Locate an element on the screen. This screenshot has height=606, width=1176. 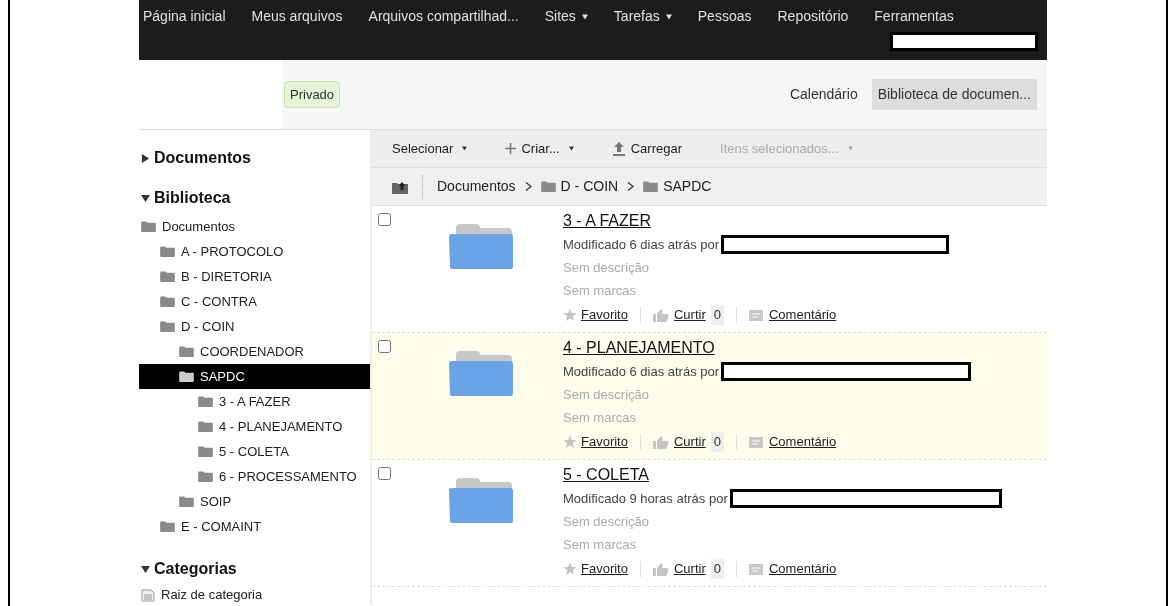
nav-link: Tarefas is located at coordinates (642, 16).